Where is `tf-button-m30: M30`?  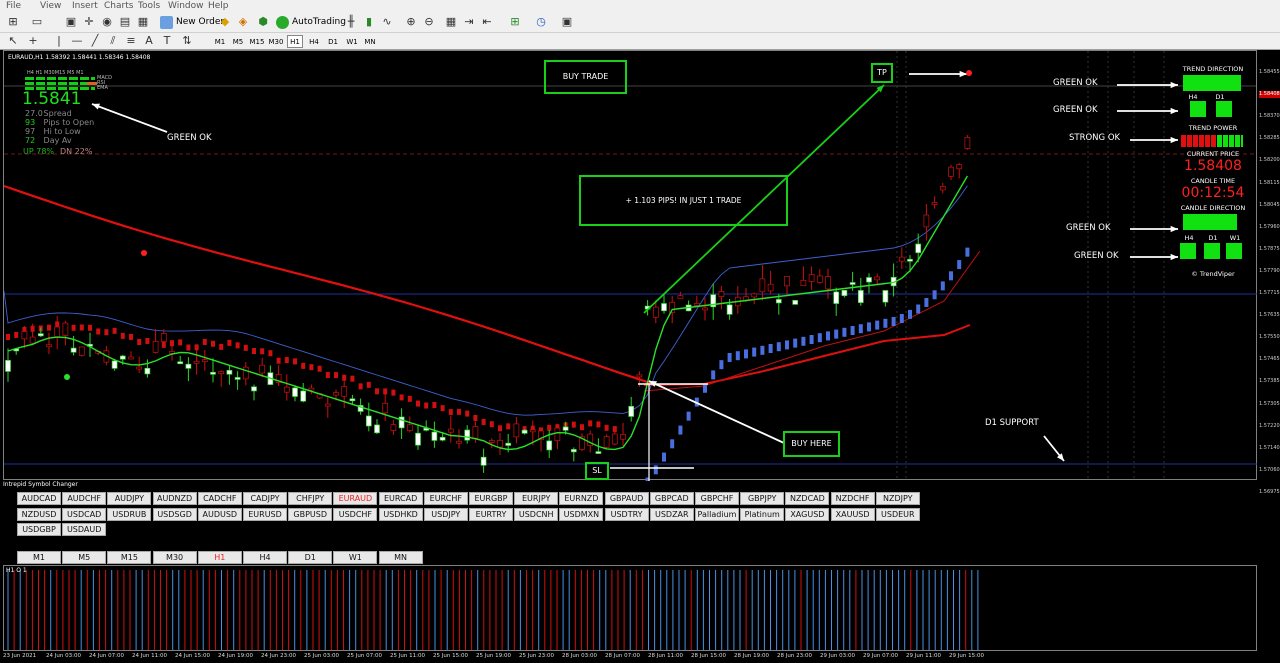
tf-button-m30: M30 is located at coordinates (174, 557).